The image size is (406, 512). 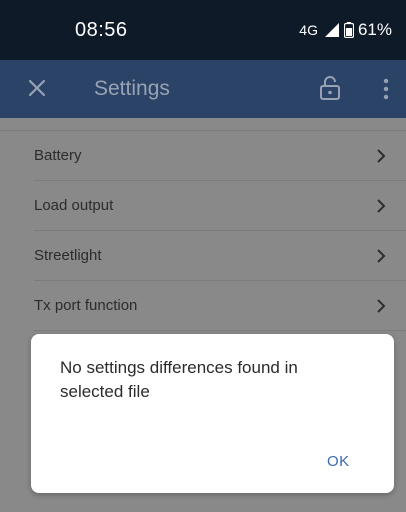 I want to click on list-divider, so click(x=203, y=124).